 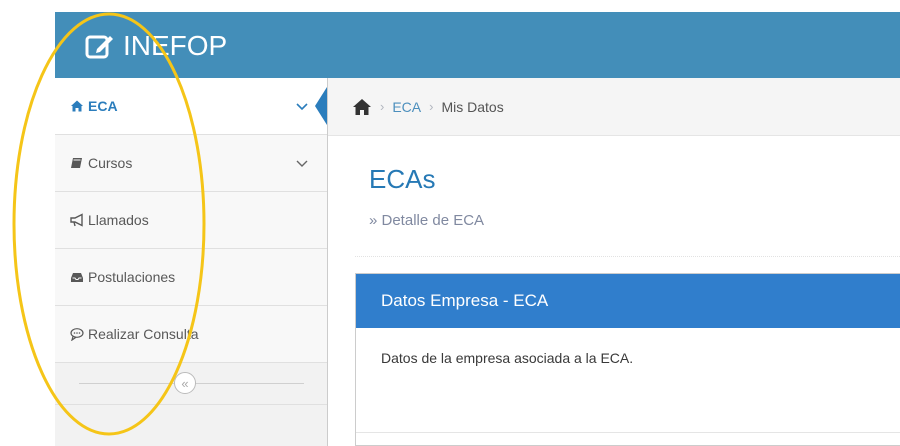 What do you see at coordinates (191, 220) in the screenshot?
I see `sidebar-item-llamados: Llamados` at bounding box center [191, 220].